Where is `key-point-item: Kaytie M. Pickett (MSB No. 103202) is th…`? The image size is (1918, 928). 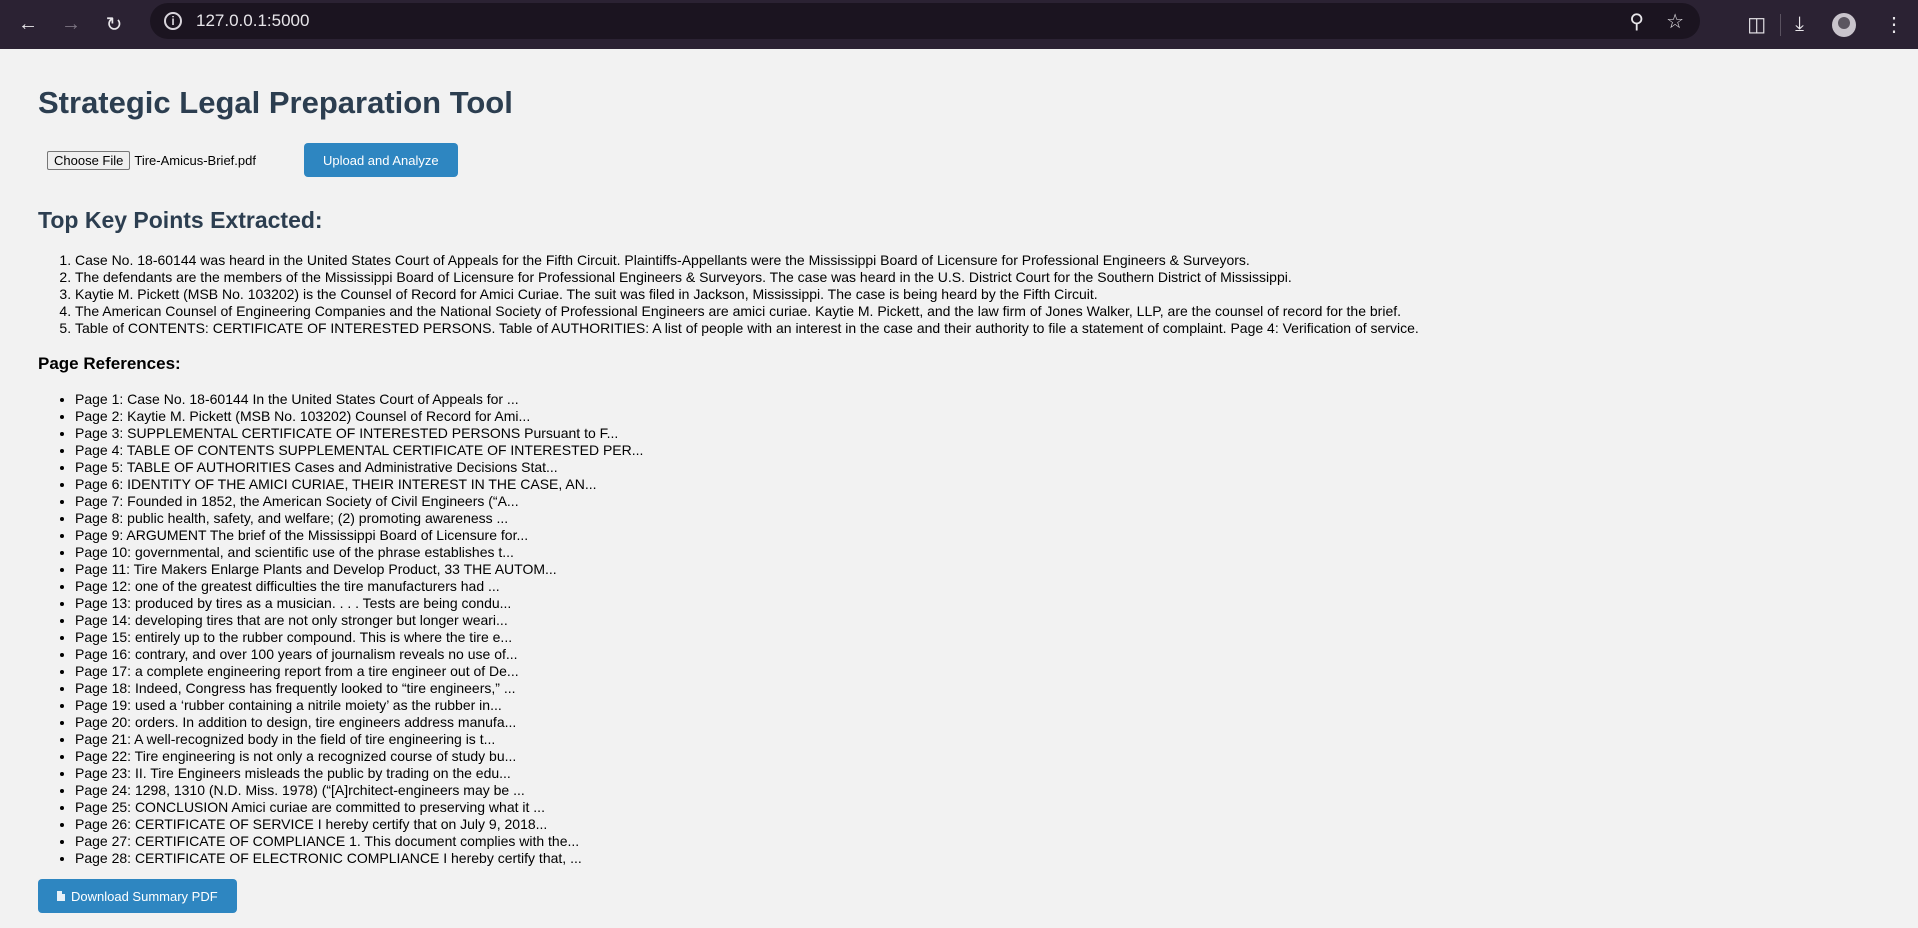 key-point-item: Kaytie M. Pickett (MSB No. 103202) is th… is located at coordinates (977, 294).